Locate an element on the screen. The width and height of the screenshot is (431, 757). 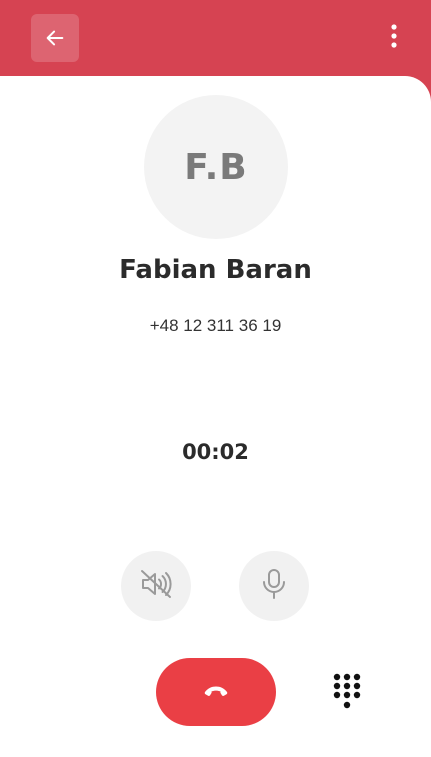
hang-up-button is located at coordinates (216, 692).